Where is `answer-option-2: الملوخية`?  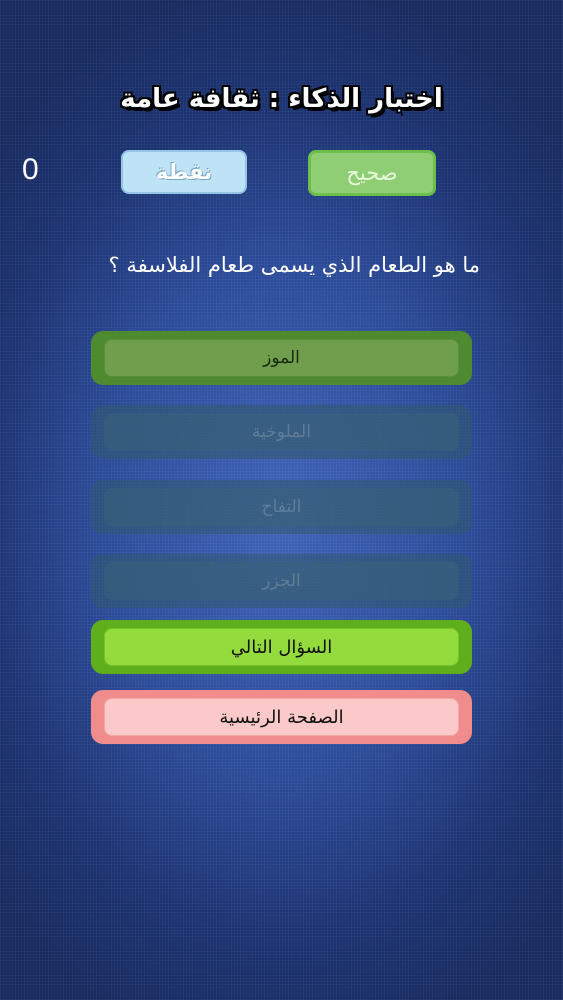 answer-option-2: الملوخية is located at coordinates (281, 432).